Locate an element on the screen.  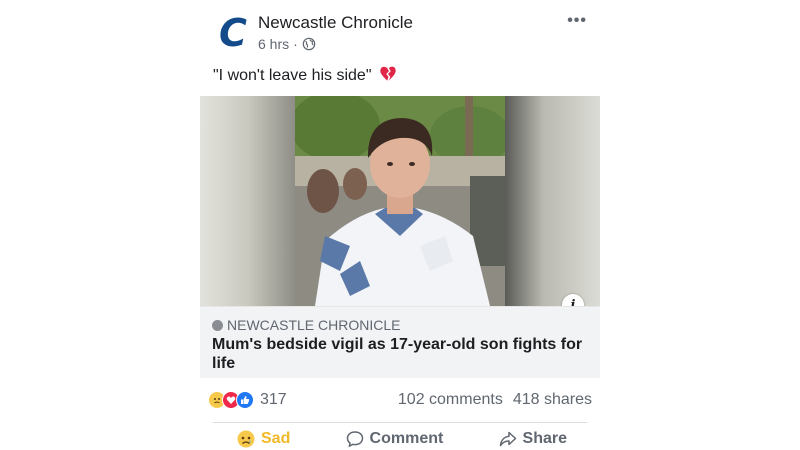
photo-illustration is located at coordinates (400, 201).